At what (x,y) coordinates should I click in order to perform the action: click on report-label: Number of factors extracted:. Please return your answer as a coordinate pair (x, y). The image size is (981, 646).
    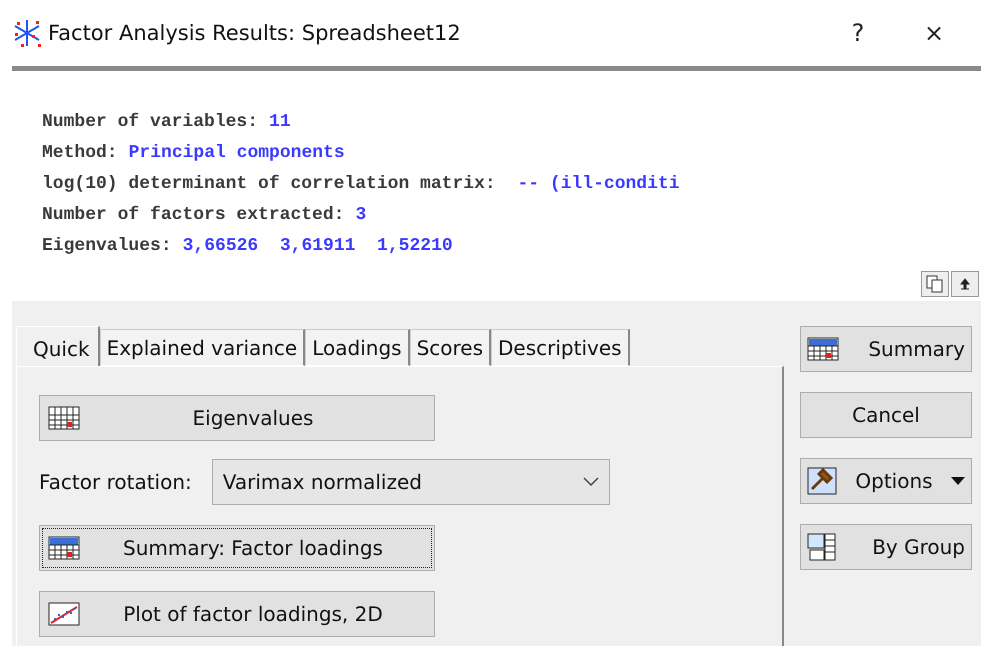
    Looking at the image, I should click on (193, 215).